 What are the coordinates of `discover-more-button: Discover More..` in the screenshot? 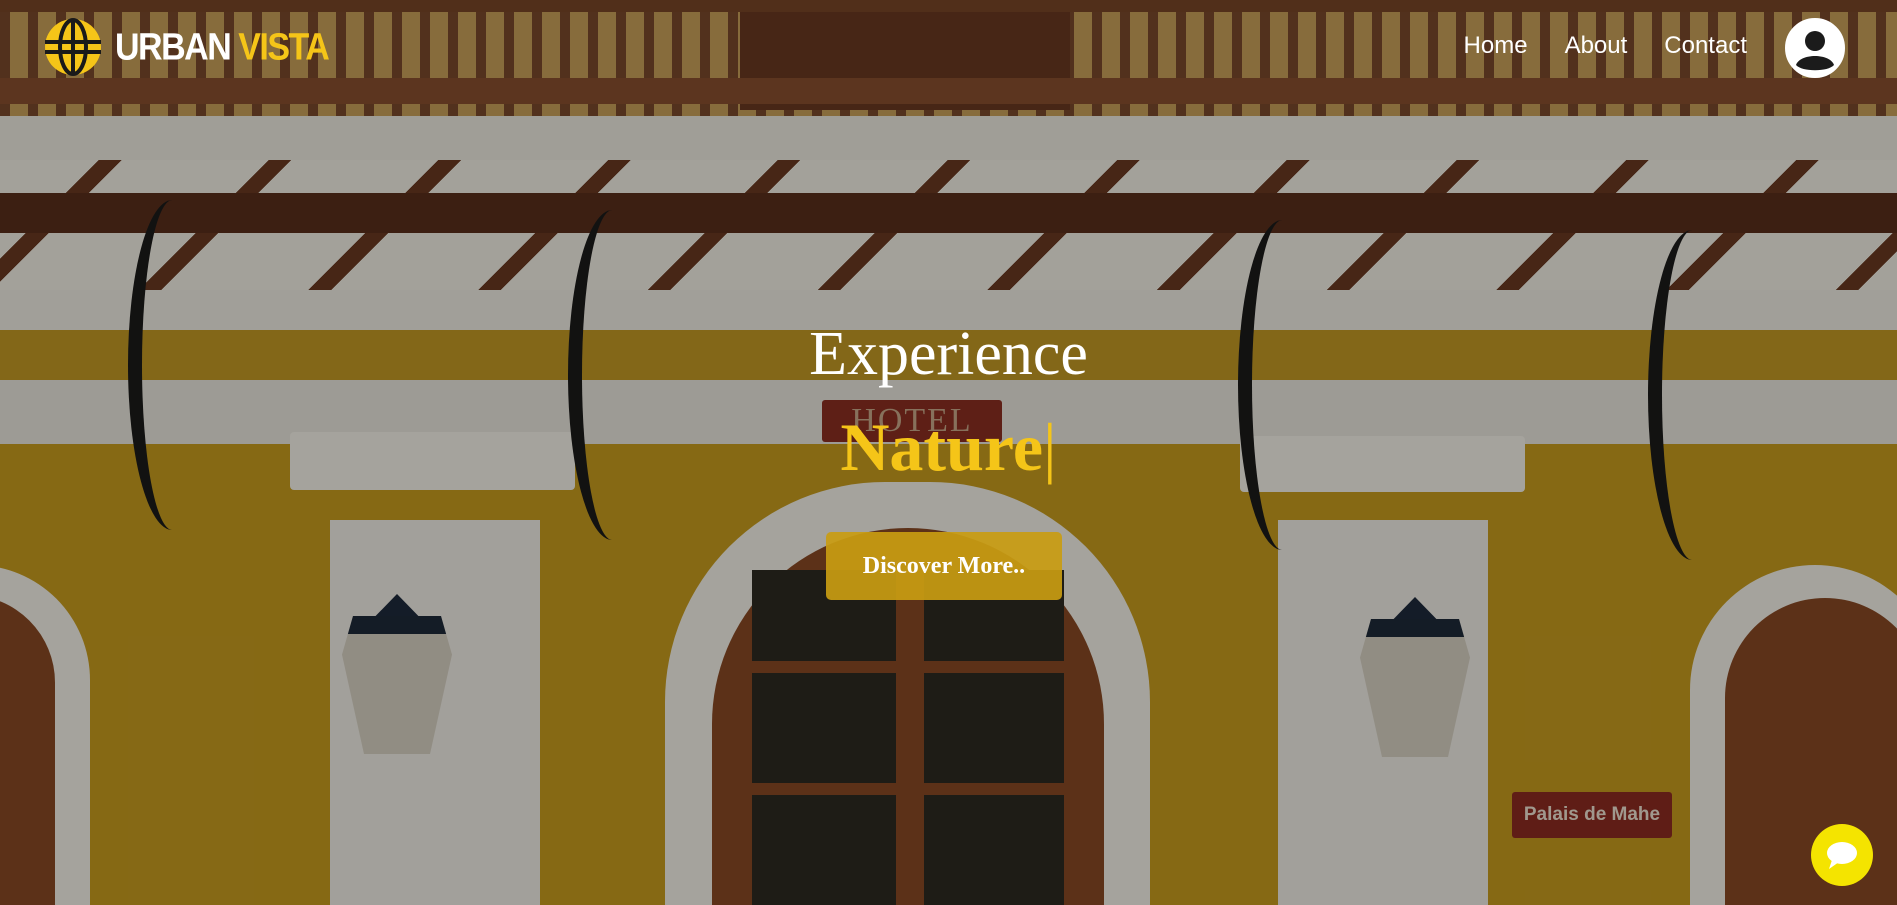 It's located at (944, 566).